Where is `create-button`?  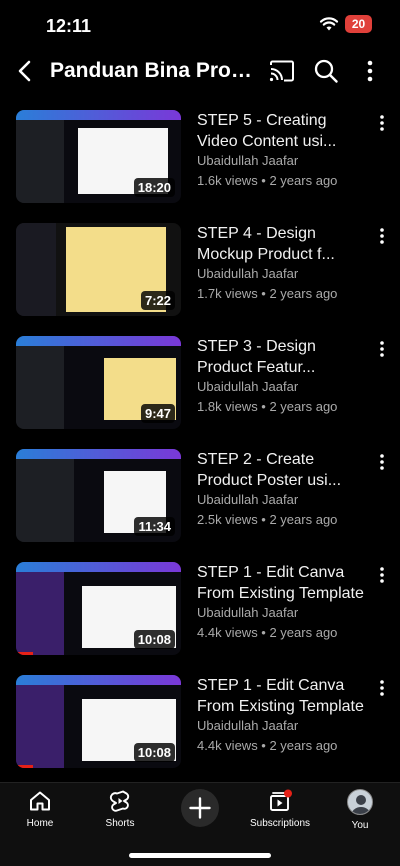
create-button is located at coordinates (200, 808).